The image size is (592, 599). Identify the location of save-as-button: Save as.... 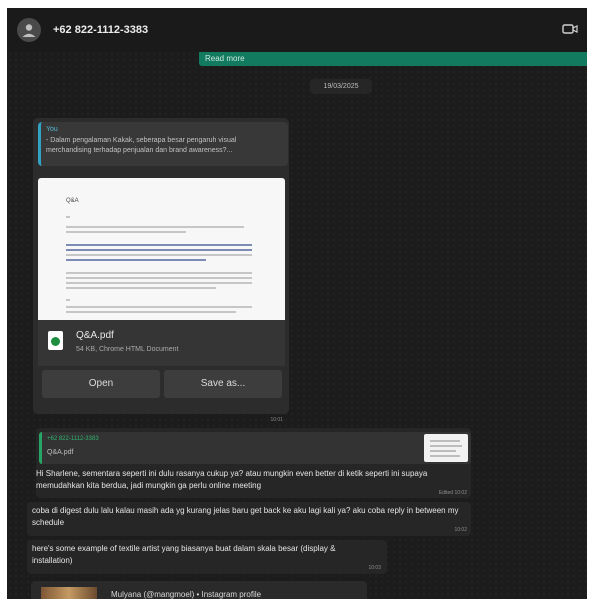
(223, 384).